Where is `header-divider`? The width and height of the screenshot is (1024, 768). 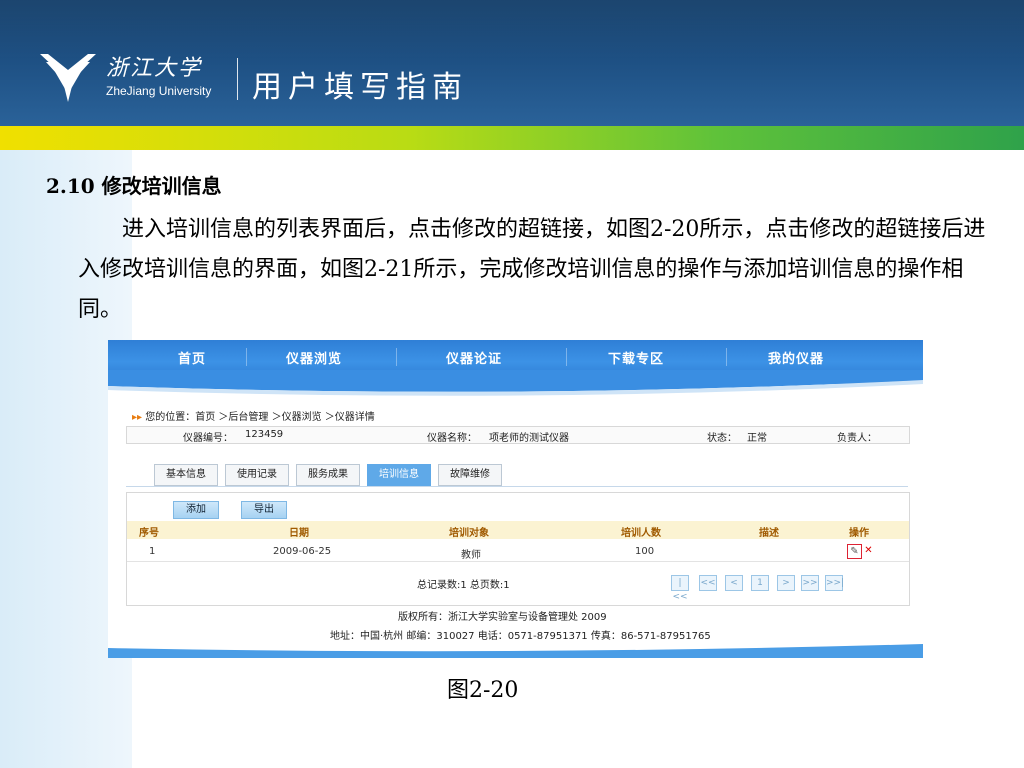
header-divider is located at coordinates (237, 79).